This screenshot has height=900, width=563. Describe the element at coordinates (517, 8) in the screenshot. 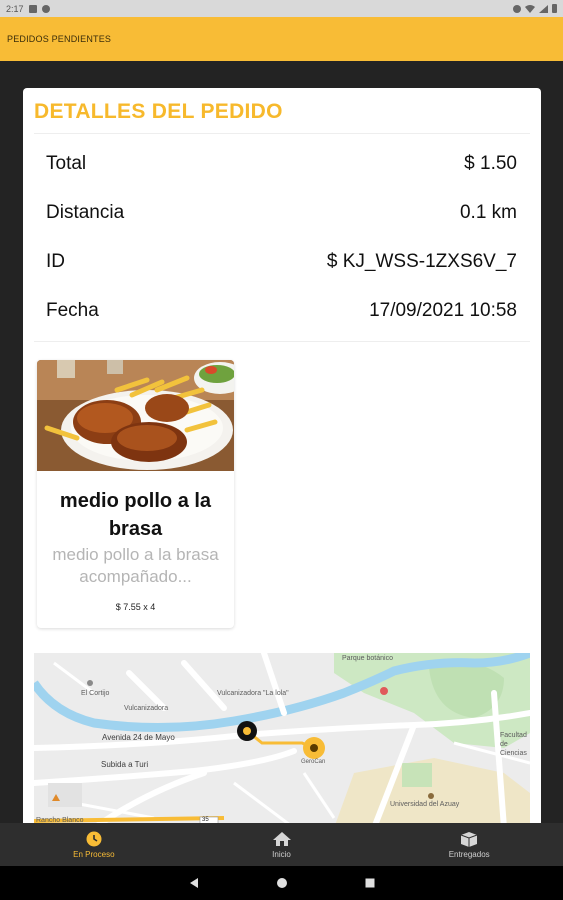

I see `location-icon` at that location.